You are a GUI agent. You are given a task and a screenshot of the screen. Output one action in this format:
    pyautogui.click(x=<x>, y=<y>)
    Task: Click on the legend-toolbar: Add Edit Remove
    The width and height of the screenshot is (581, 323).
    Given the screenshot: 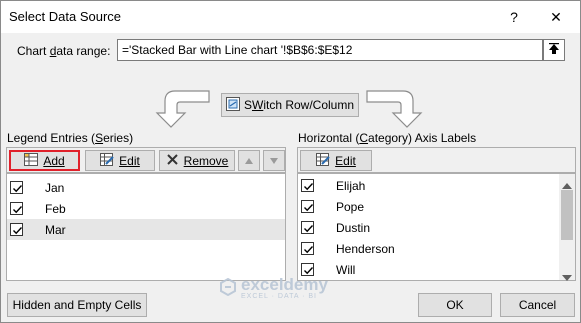 What is the action you would take?
    pyautogui.click(x=146, y=160)
    